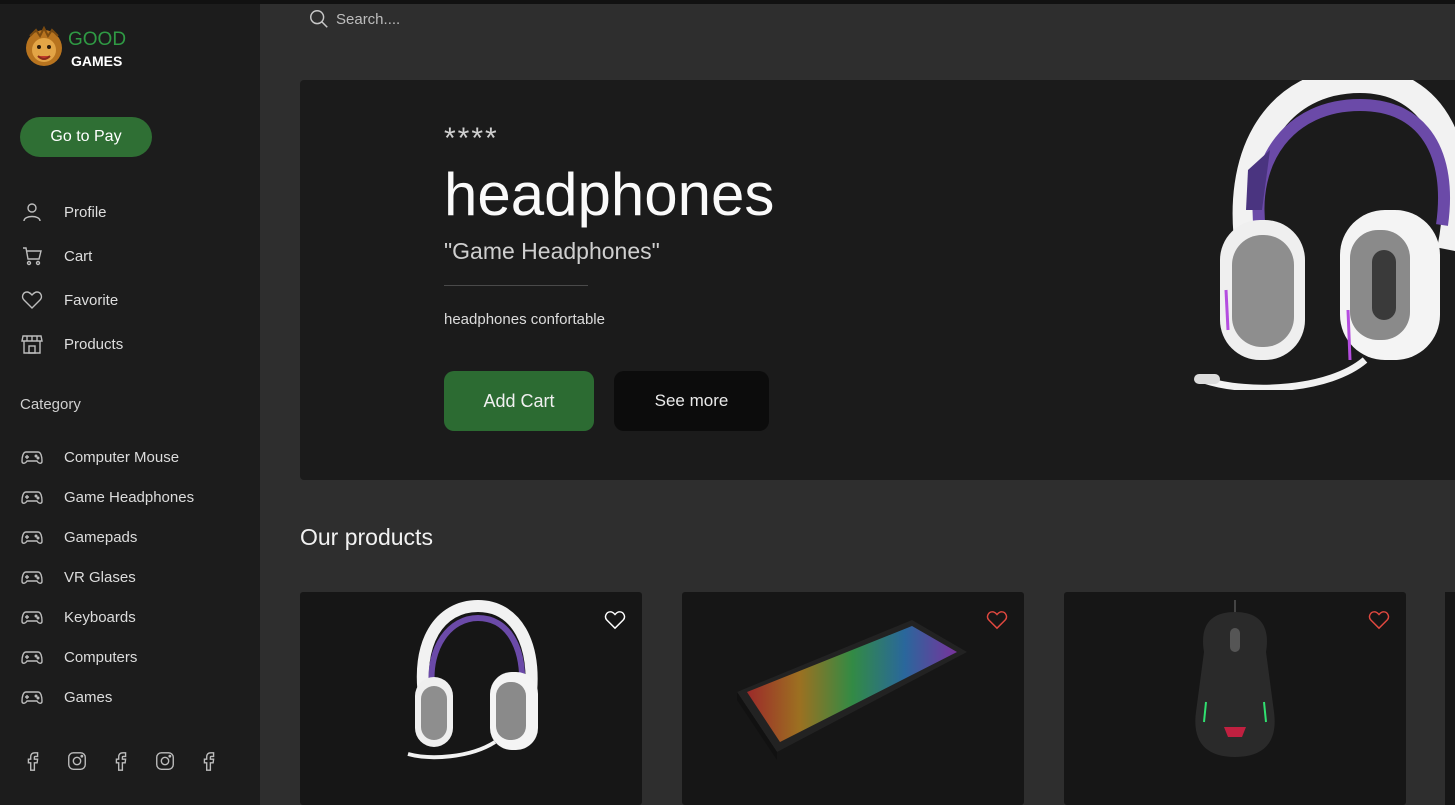  Describe the element at coordinates (78, 256) in the screenshot. I see `nav-item-label: Cart` at that location.